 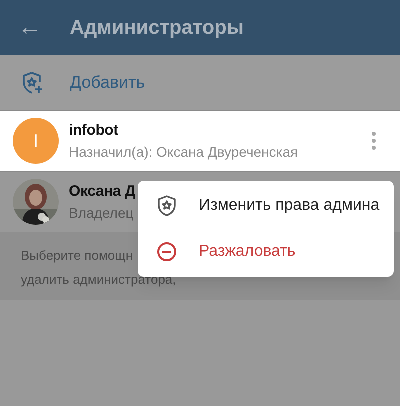 I want to click on admin-name: Оксана Д, so click(x=102, y=192).